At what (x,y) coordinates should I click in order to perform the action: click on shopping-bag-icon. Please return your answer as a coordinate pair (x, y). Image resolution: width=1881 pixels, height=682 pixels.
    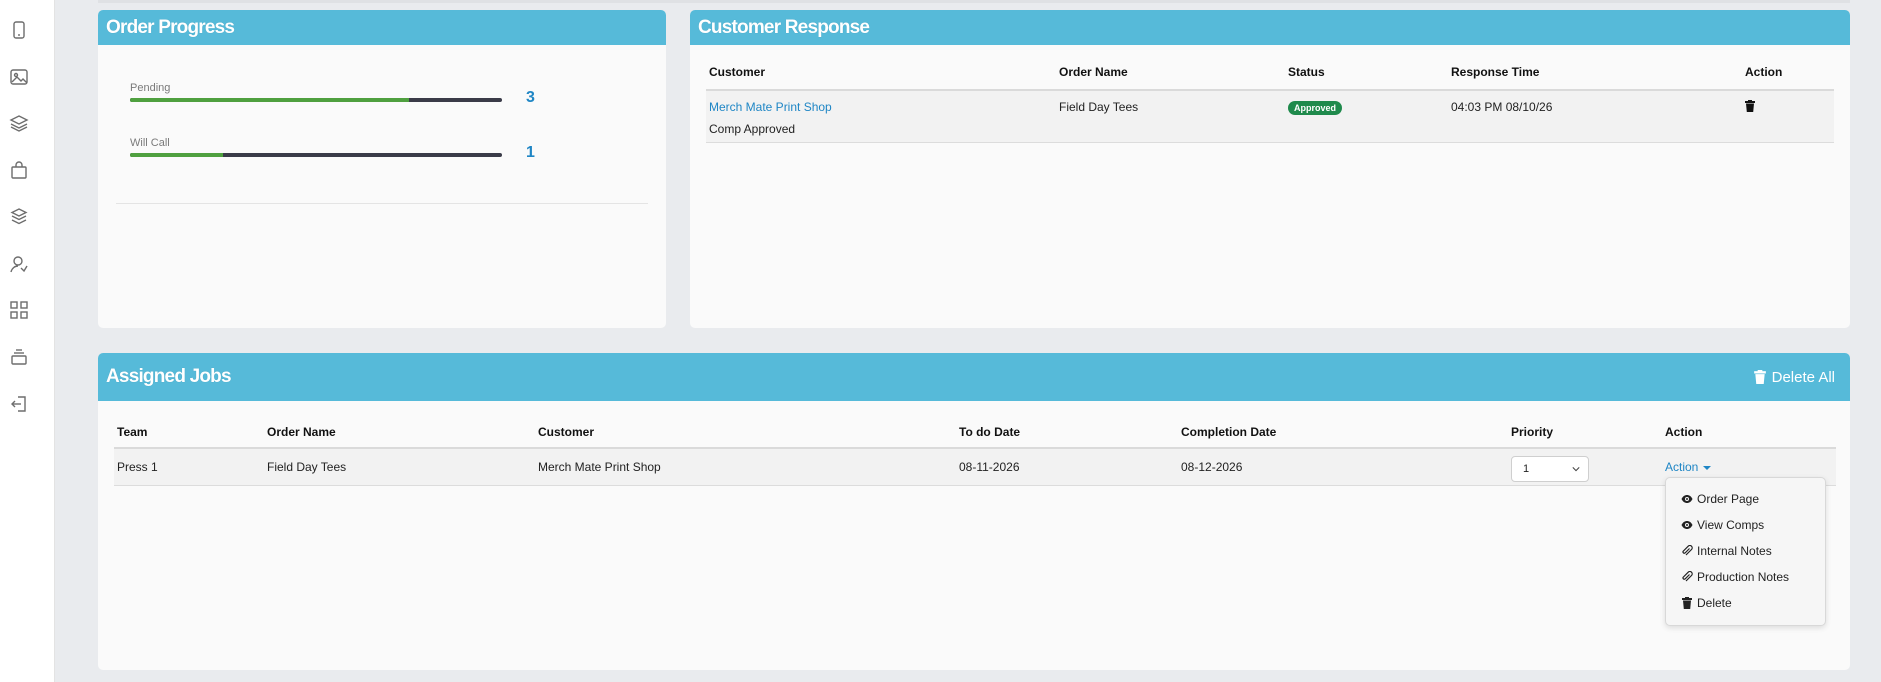
    Looking at the image, I should click on (19, 170).